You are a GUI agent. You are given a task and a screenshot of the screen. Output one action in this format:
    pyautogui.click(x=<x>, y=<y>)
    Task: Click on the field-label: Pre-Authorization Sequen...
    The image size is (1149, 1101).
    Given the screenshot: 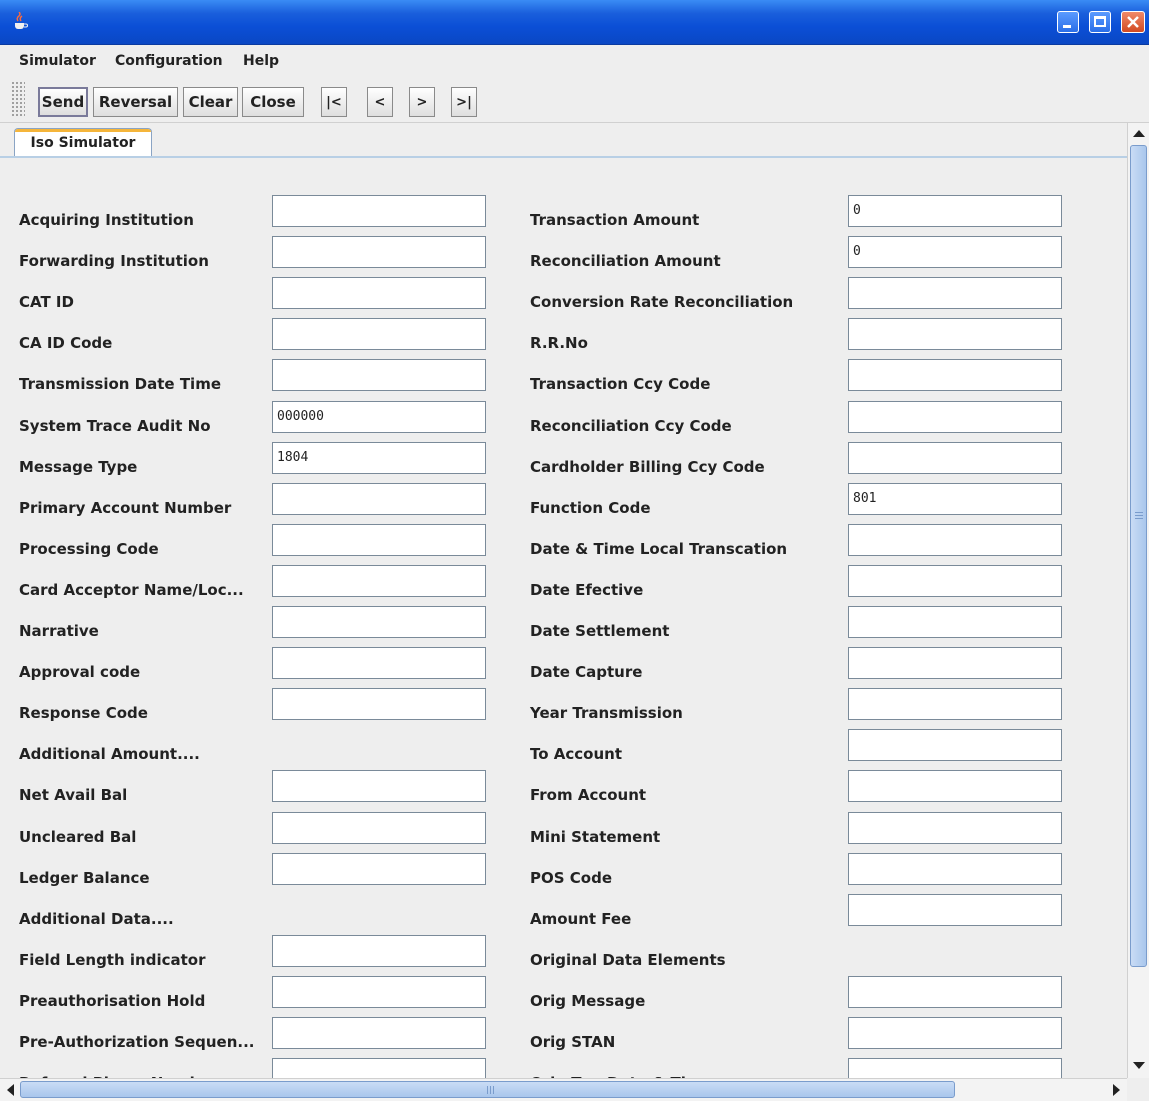 What is the action you would take?
    pyautogui.click(x=137, y=1042)
    